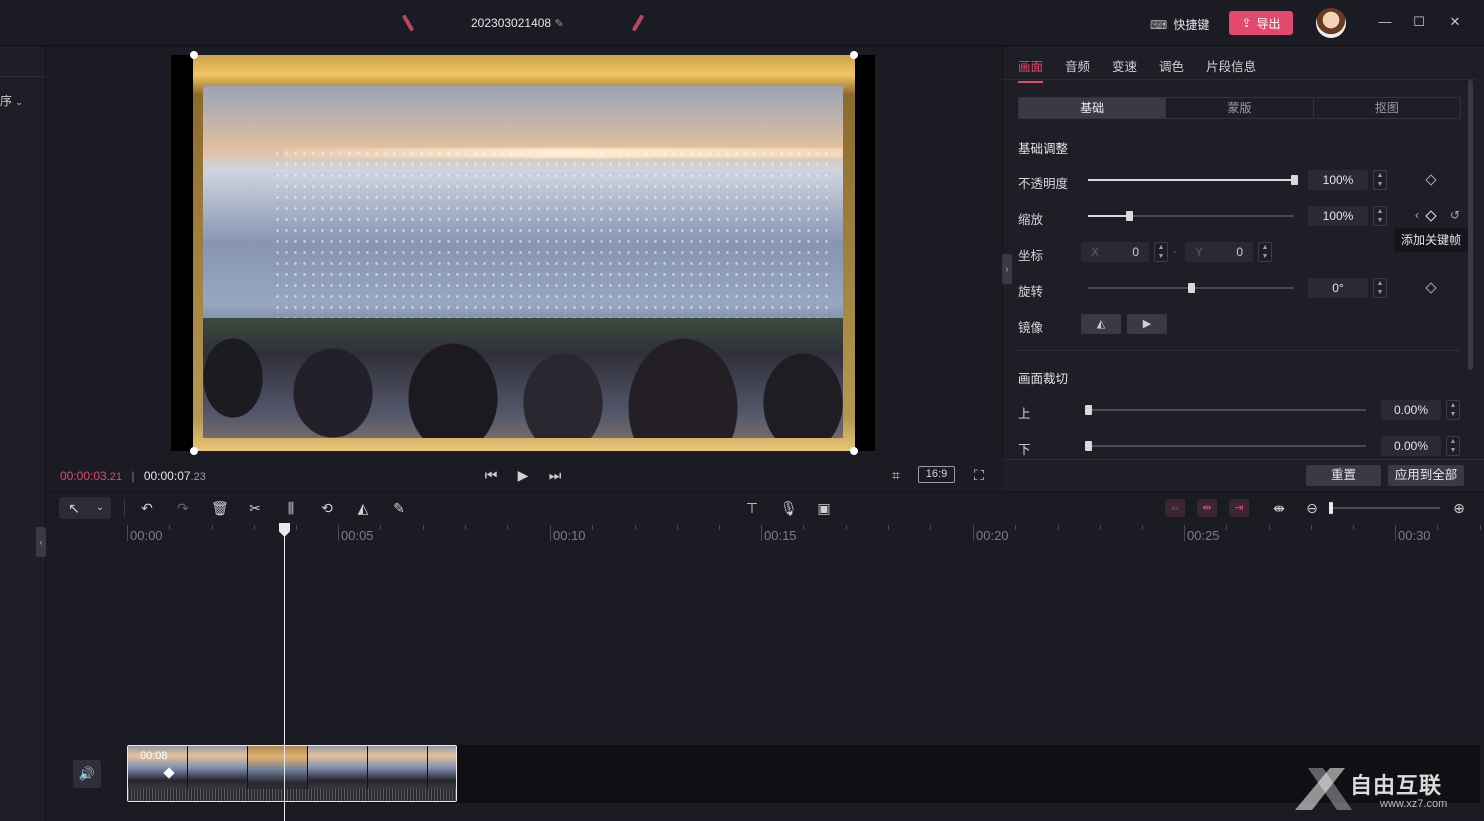 Image resolution: width=1484 pixels, height=821 pixels. What do you see at coordinates (1455, 215) in the screenshot?
I see `reset-icon: ↺` at bounding box center [1455, 215].